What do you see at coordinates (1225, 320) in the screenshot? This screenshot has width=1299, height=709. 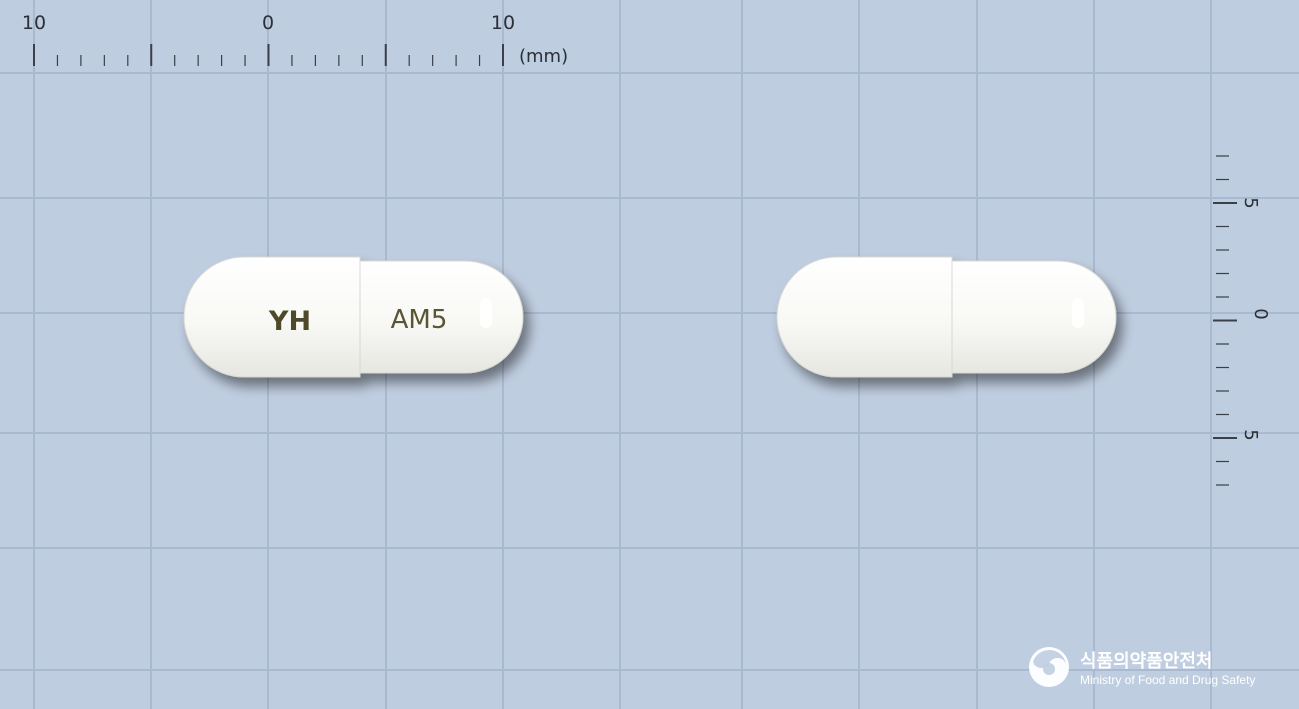 I see `side-ruler-ticks` at bounding box center [1225, 320].